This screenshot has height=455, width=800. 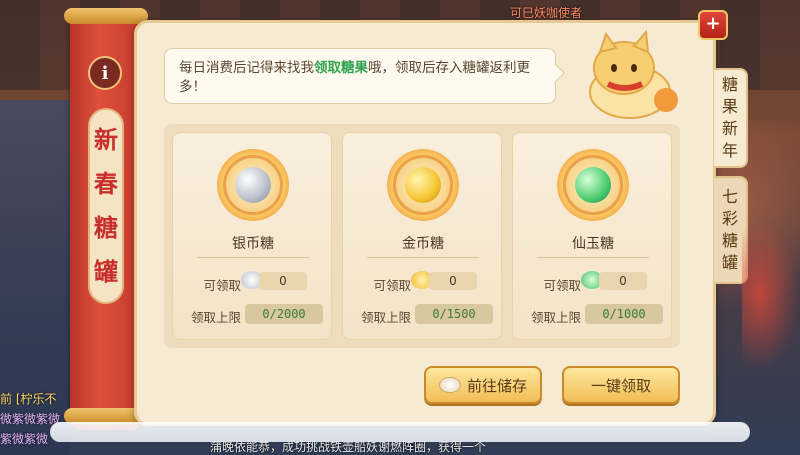 I want to click on tab-char: 新, so click(x=729, y=128).